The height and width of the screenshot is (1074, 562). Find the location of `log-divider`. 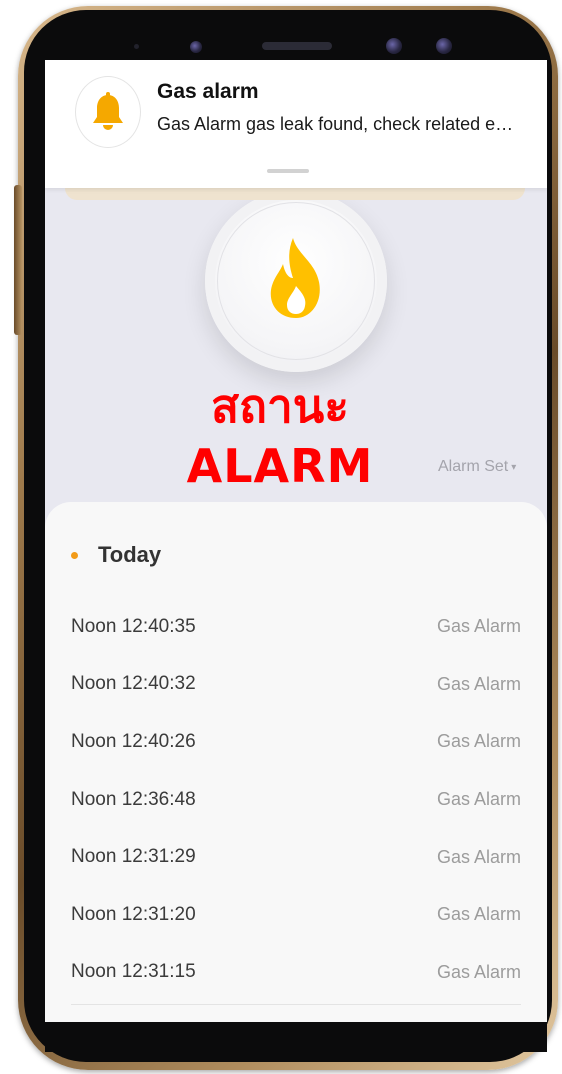

log-divider is located at coordinates (296, 1004).